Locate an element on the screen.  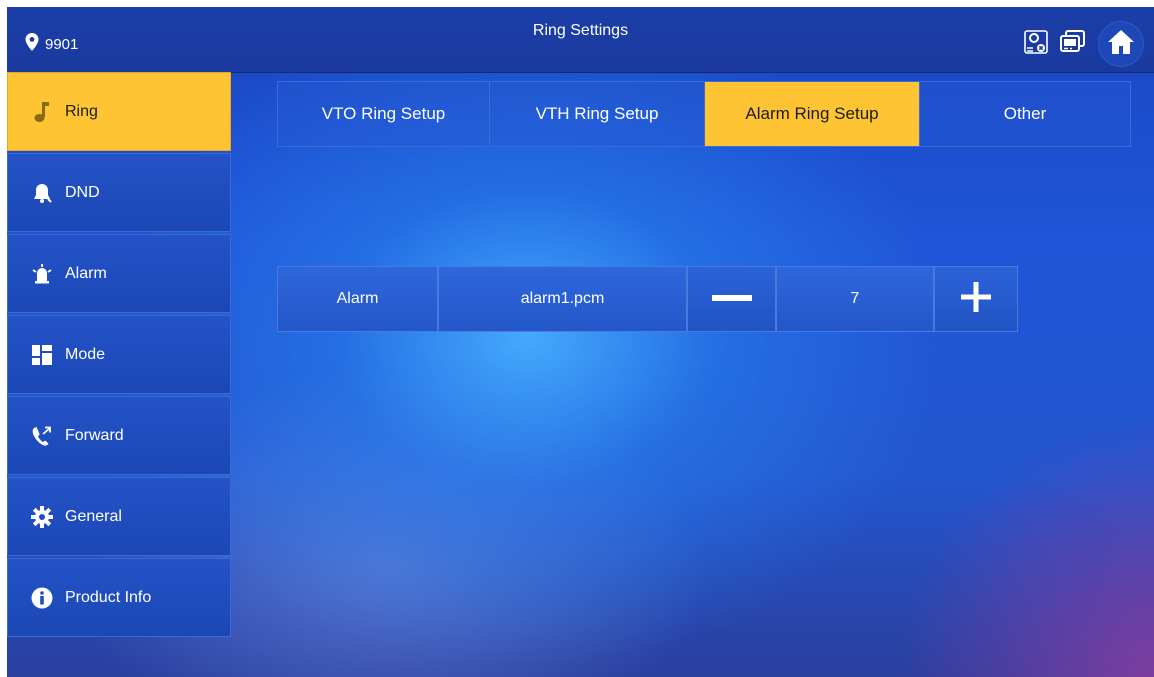
tab-alarm-ring-setup: Alarm Ring Setup is located at coordinates (812, 114).